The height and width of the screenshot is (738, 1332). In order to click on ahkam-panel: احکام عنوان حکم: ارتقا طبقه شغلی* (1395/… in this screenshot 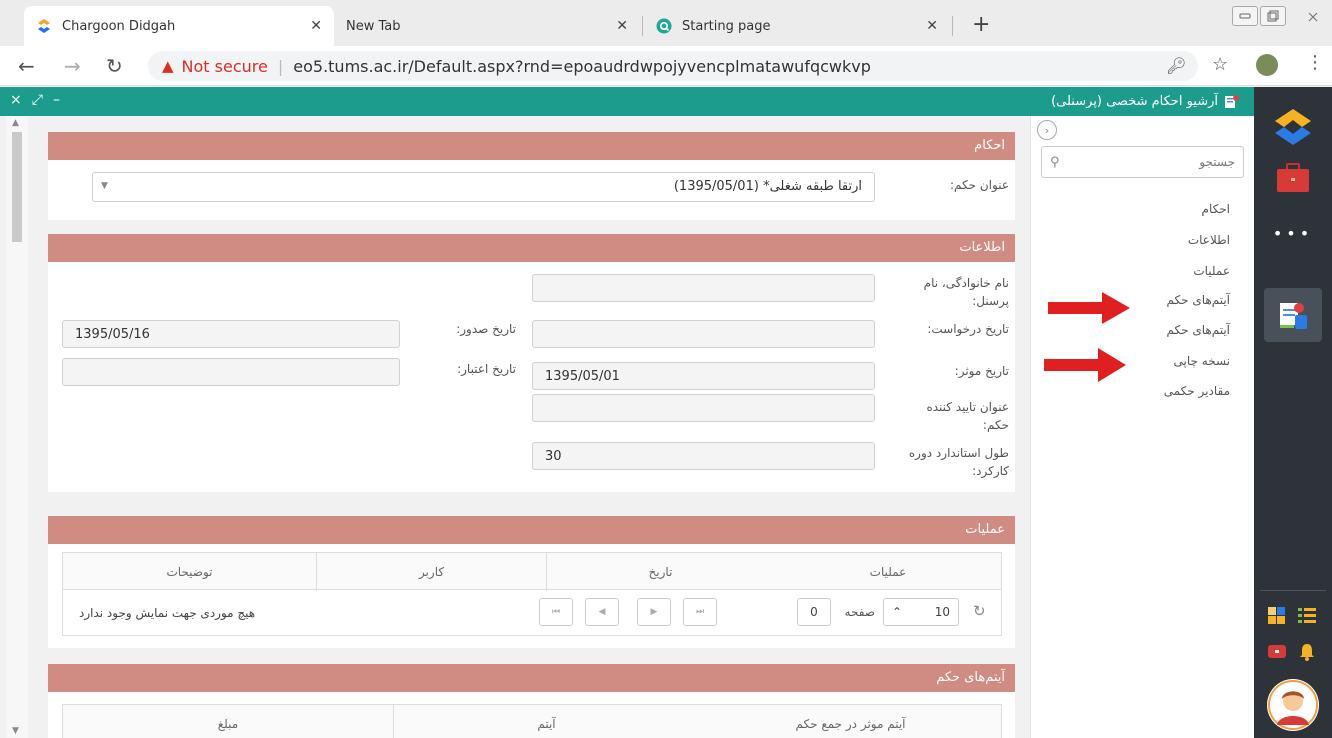, I will do `click(531, 176)`.